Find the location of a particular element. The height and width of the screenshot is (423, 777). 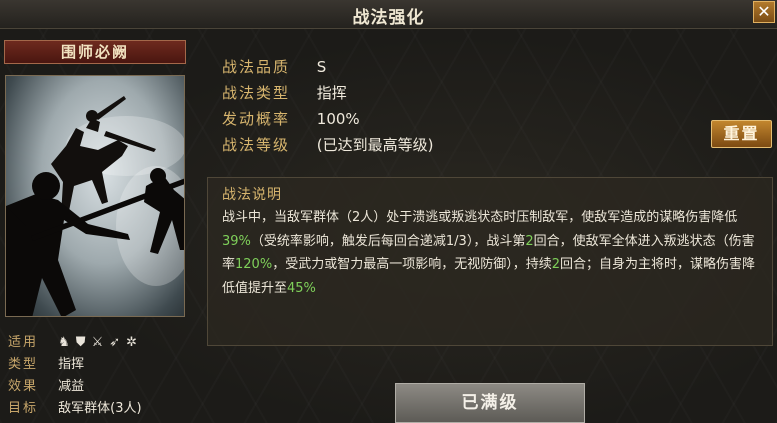

crossed-swords-icon: ⚔ is located at coordinates (97, 342).